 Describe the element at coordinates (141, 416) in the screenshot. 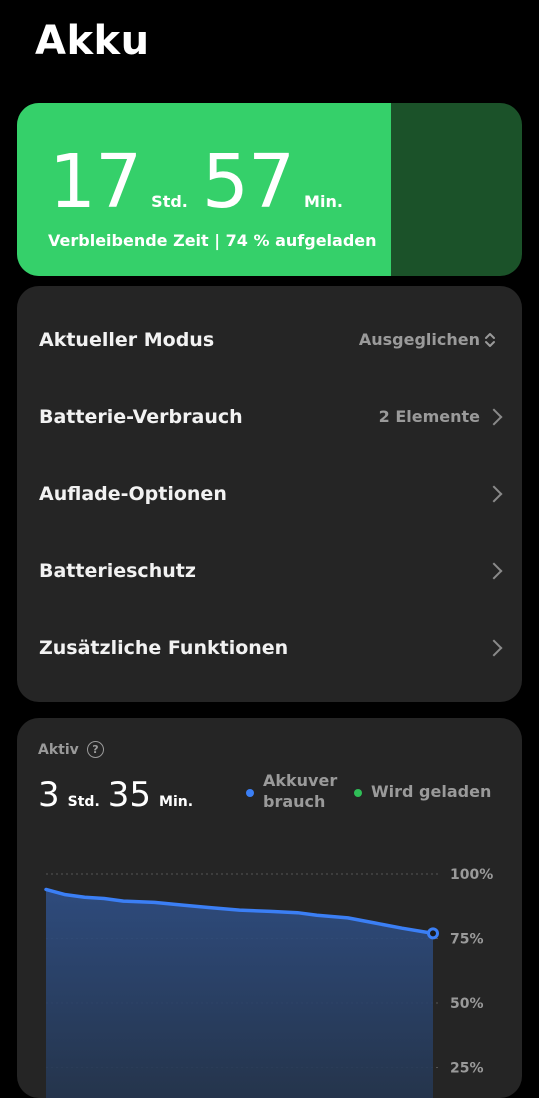

I see `settings-row-label: Batterie-Verbrauch` at that location.